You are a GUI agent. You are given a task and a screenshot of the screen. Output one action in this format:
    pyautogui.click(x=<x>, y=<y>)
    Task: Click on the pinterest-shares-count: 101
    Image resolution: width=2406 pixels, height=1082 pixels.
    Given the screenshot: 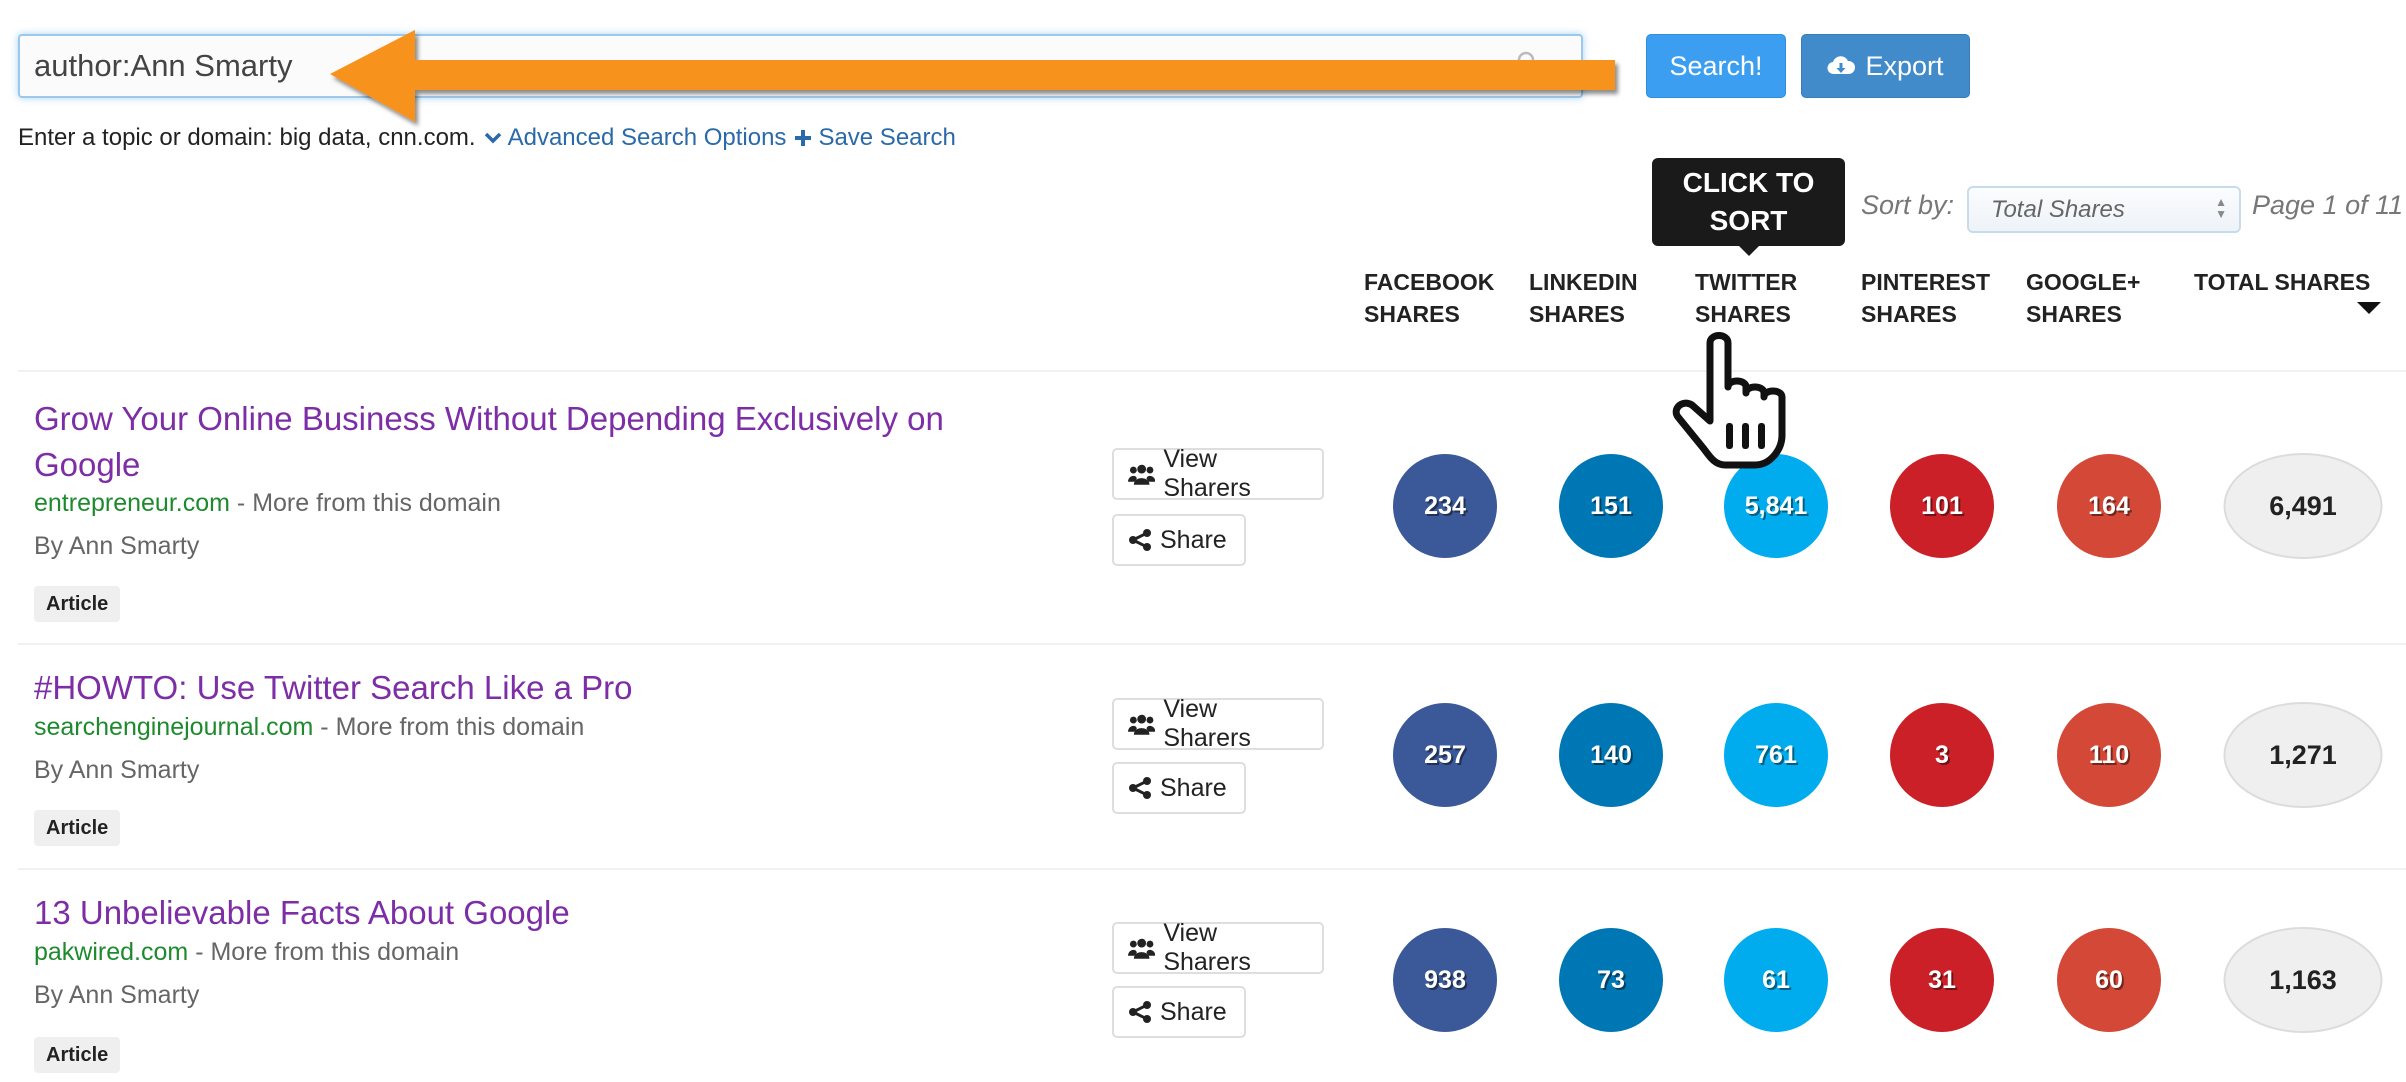 What is the action you would take?
    pyautogui.click(x=1942, y=506)
    